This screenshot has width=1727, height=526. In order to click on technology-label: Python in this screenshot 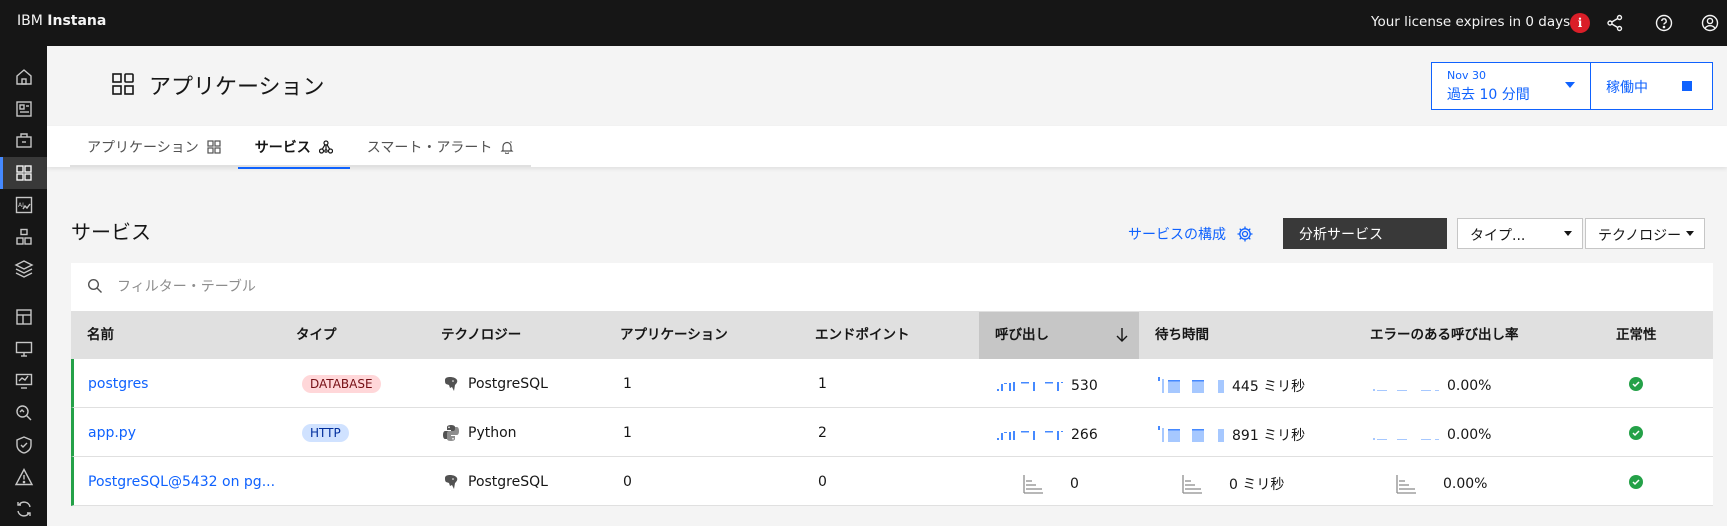, I will do `click(492, 432)`.